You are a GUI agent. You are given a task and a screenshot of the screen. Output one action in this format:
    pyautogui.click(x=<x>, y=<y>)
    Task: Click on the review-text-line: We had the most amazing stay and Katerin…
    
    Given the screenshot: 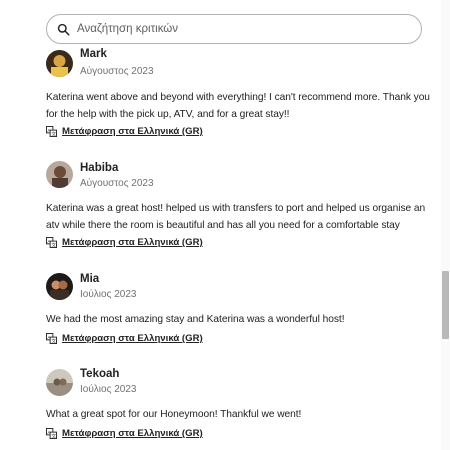 What is the action you would take?
    pyautogui.click(x=195, y=319)
    